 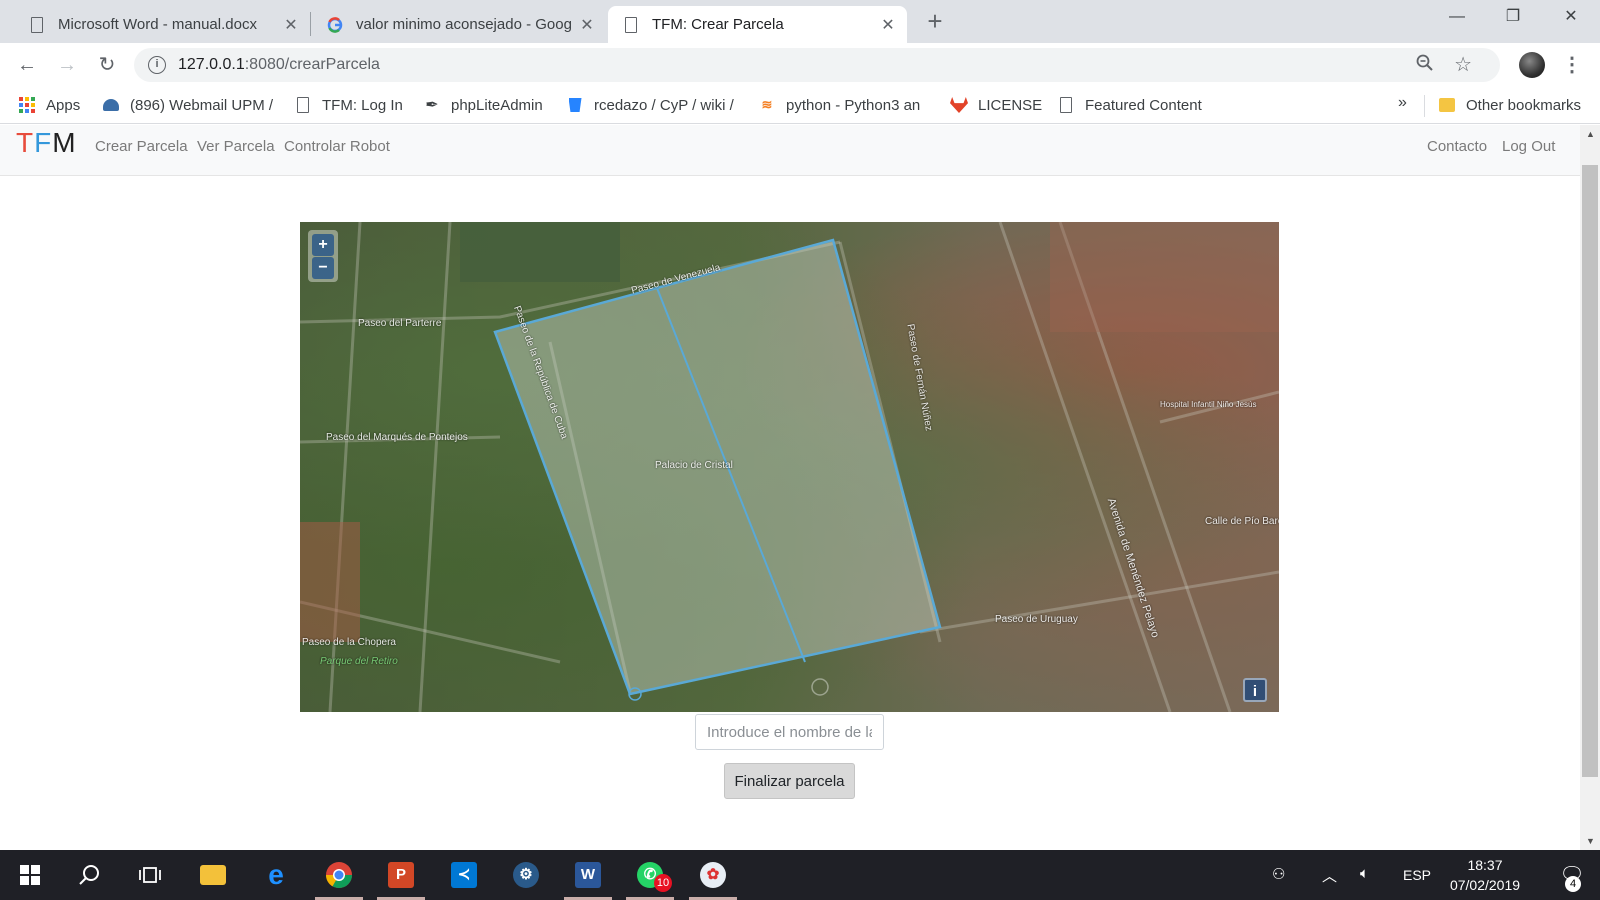 What do you see at coordinates (1485, 865) in the screenshot?
I see `clock-time: 18:37` at bounding box center [1485, 865].